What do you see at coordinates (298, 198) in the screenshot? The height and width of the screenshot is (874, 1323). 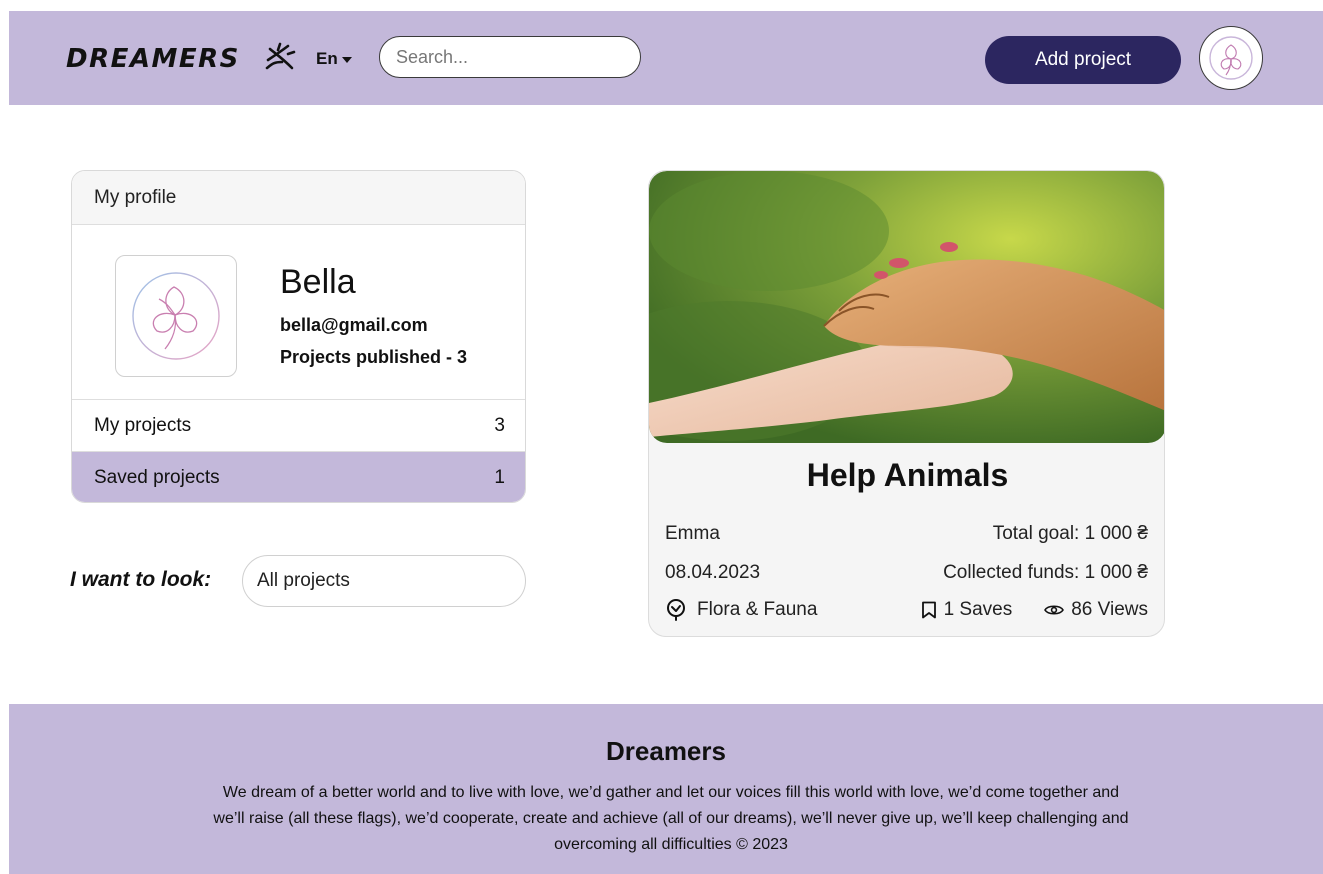 I see `profile-heading: My profile` at bounding box center [298, 198].